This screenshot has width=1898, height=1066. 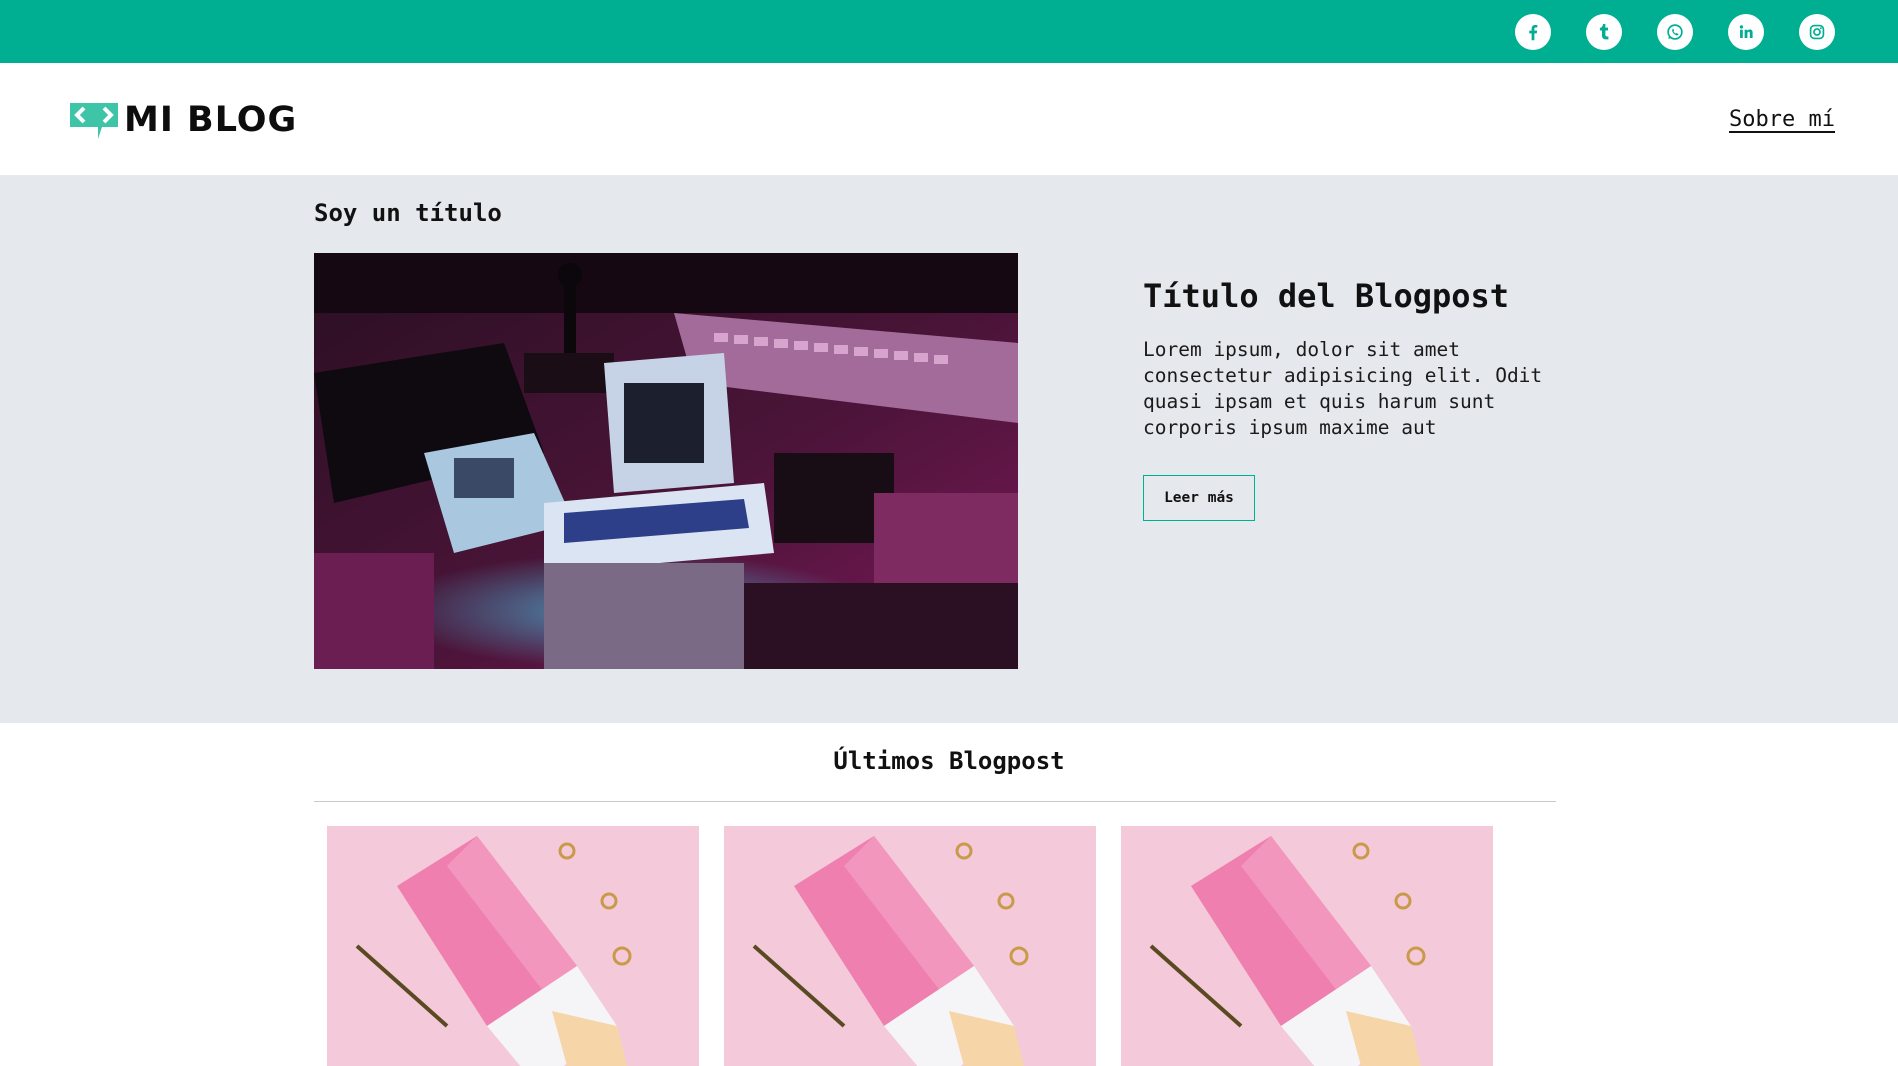 I want to click on logo: MI BLOG, so click(x=182, y=120).